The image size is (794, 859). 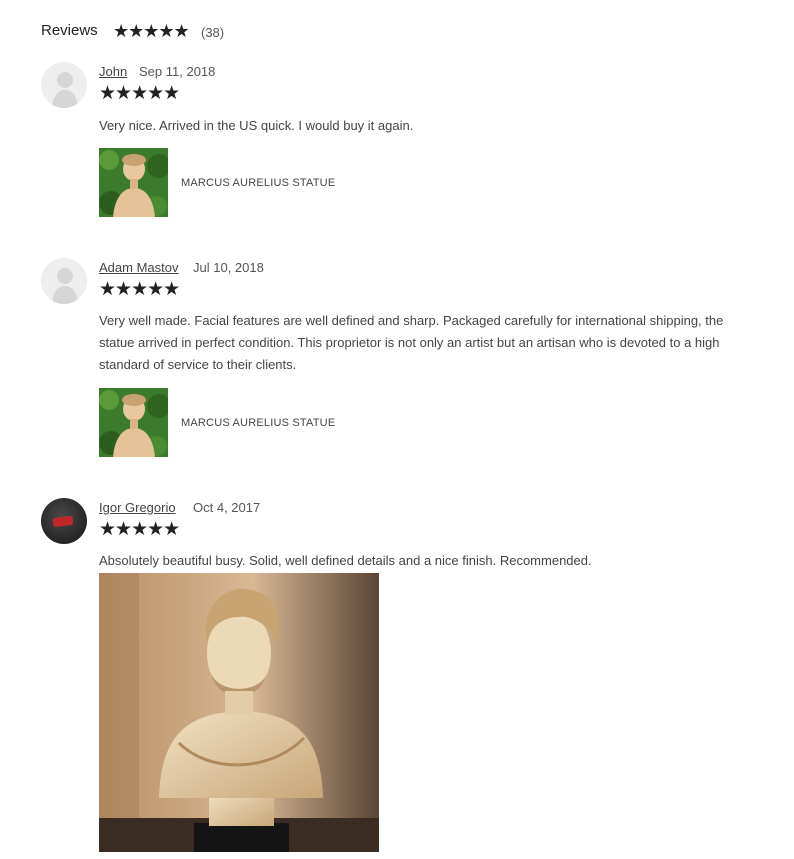 What do you see at coordinates (138, 267) in the screenshot?
I see `reviewer-name-link: Adam Mastov` at bounding box center [138, 267].